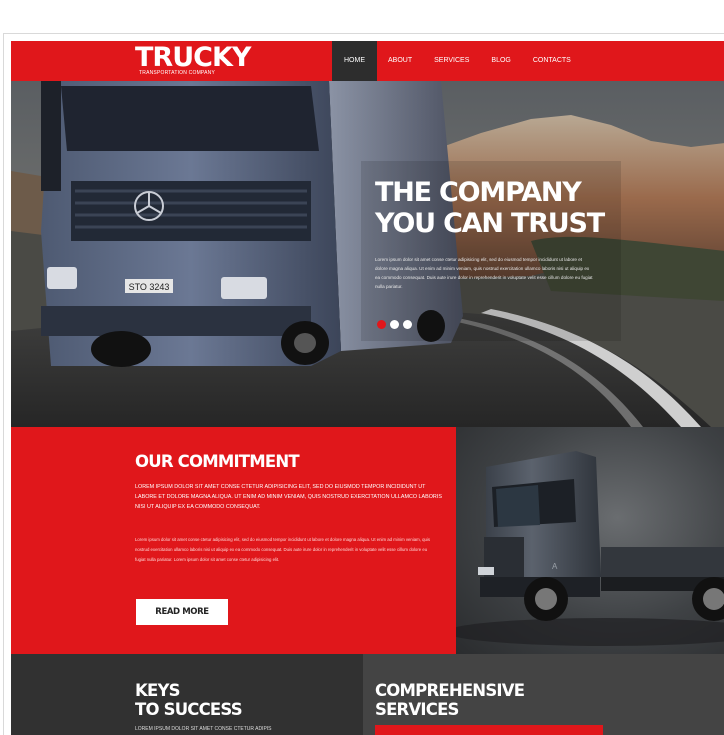 The image size is (724, 735). What do you see at coordinates (490, 223) in the screenshot?
I see `hero-heading-line2: YOU CAN TRUST` at bounding box center [490, 223].